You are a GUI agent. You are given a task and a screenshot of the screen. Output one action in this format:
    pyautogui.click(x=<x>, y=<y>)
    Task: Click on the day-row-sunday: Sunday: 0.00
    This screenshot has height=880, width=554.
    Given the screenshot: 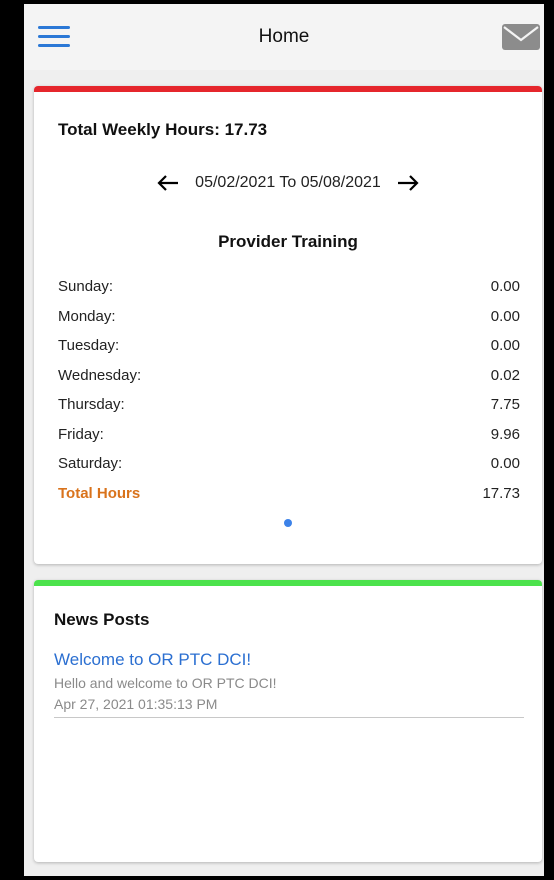 What is the action you would take?
    pyautogui.click(x=289, y=287)
    